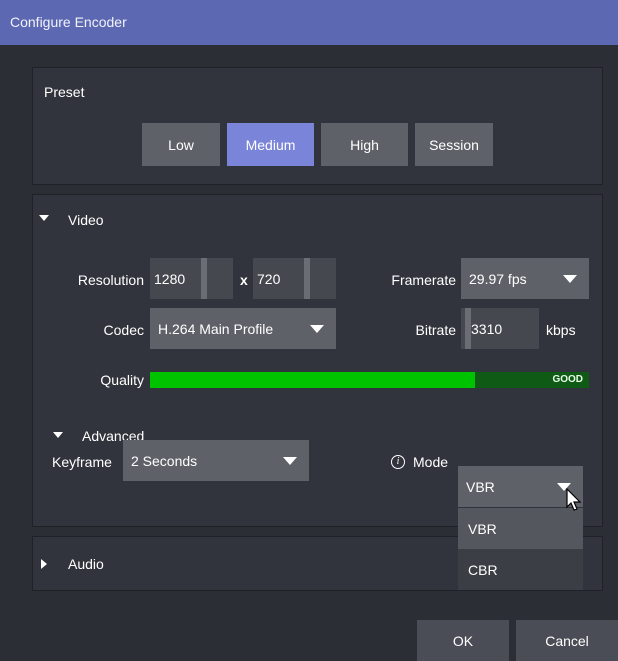 The width and height of the screenshot is (618, 661). What do you see at coordinates (44, 218) in the screenshot?
I see `video-collapse-icon` at bounding box center [44, 218].